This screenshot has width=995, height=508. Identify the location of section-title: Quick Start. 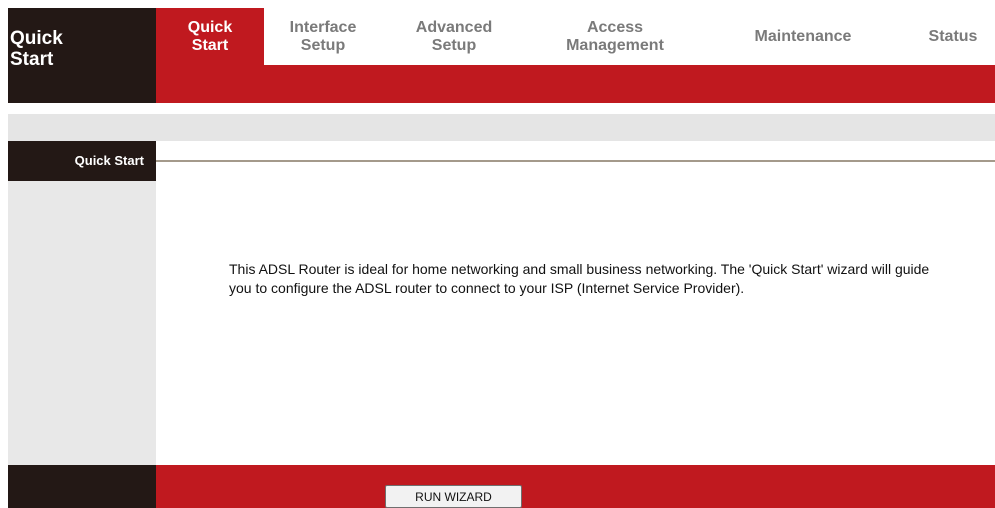
(109, 160).